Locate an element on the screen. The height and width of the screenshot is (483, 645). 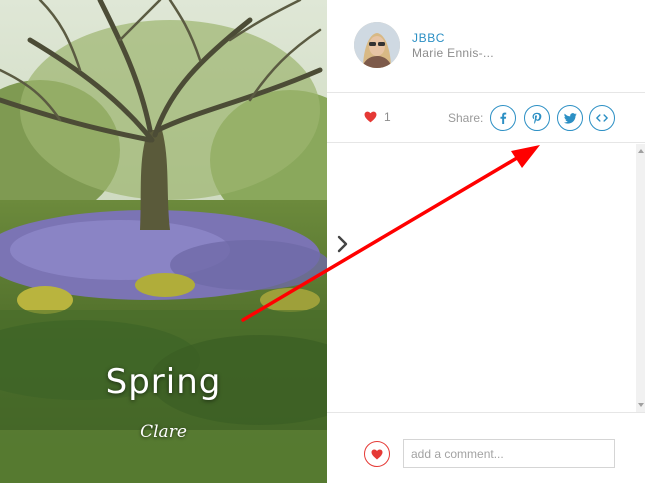
facebook-icon is located at coordinates (503, 118).